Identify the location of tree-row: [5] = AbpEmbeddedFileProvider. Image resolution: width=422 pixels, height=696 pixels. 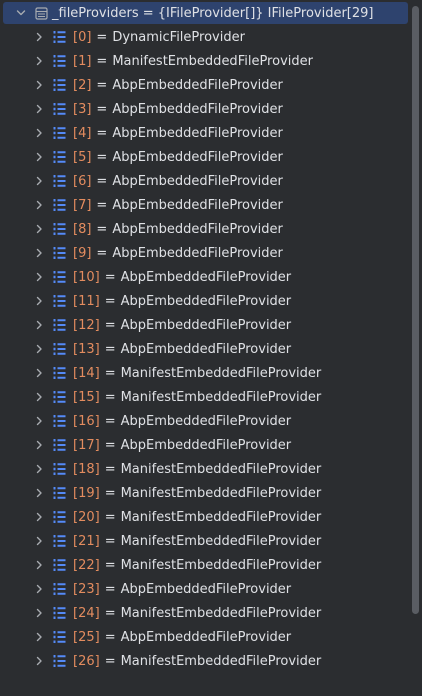
(141, 157).